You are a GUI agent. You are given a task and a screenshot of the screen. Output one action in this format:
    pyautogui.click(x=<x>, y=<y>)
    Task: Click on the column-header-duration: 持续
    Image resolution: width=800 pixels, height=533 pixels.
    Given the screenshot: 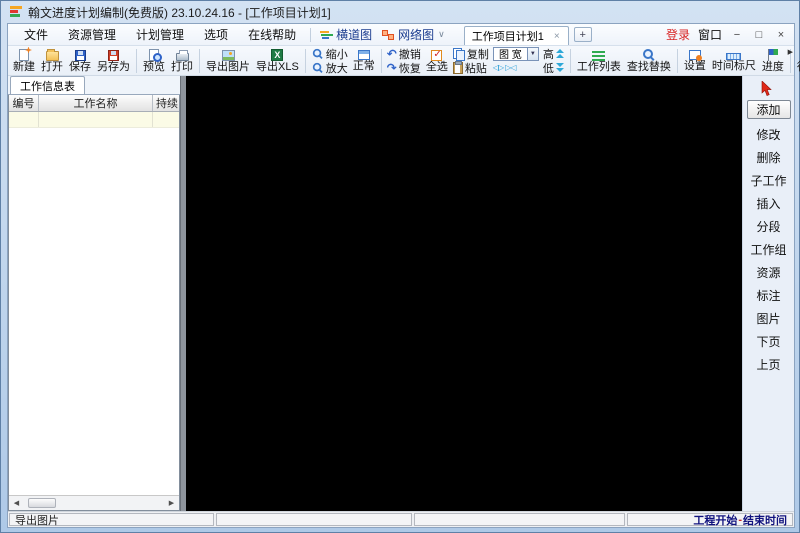 What is the action you would take?
    pyautogui.click(x=166, y=103)
    